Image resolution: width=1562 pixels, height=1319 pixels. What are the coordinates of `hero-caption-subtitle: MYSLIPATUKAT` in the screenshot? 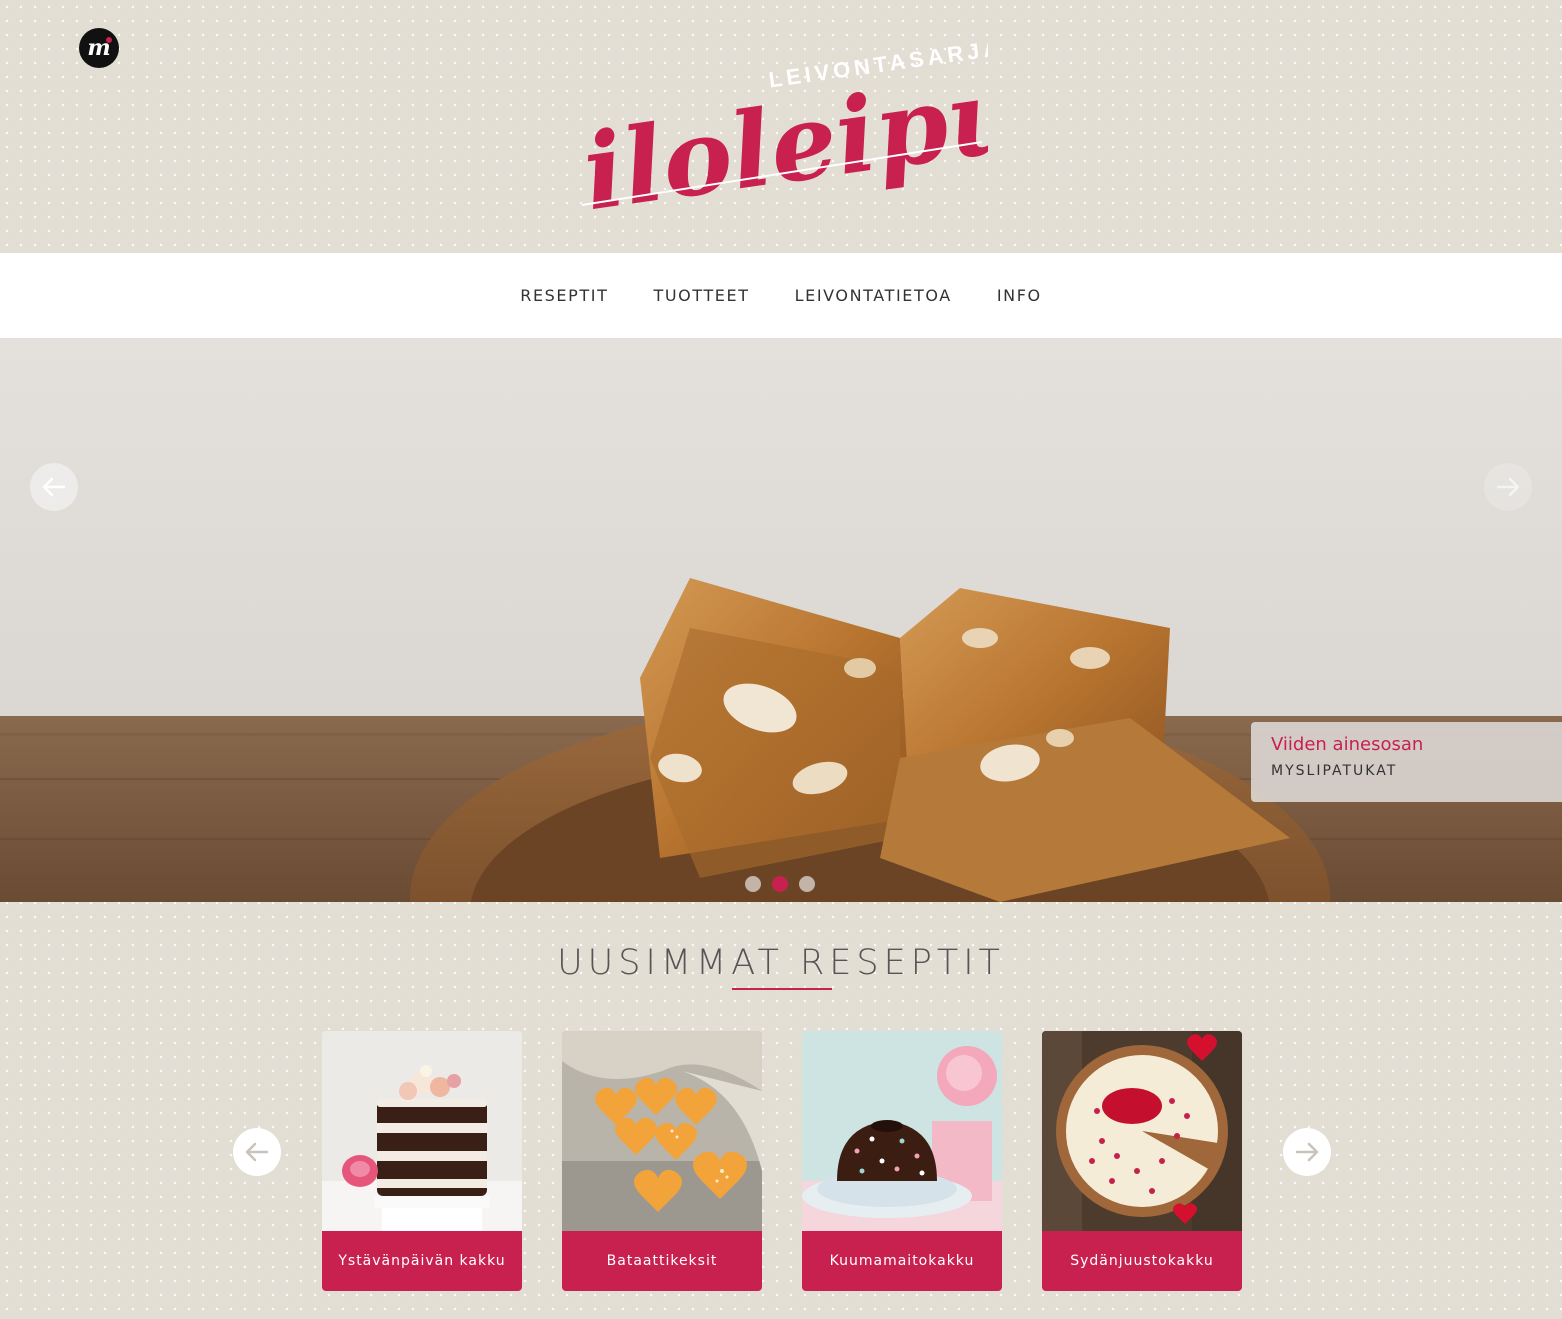 It's located at (1334, 771).